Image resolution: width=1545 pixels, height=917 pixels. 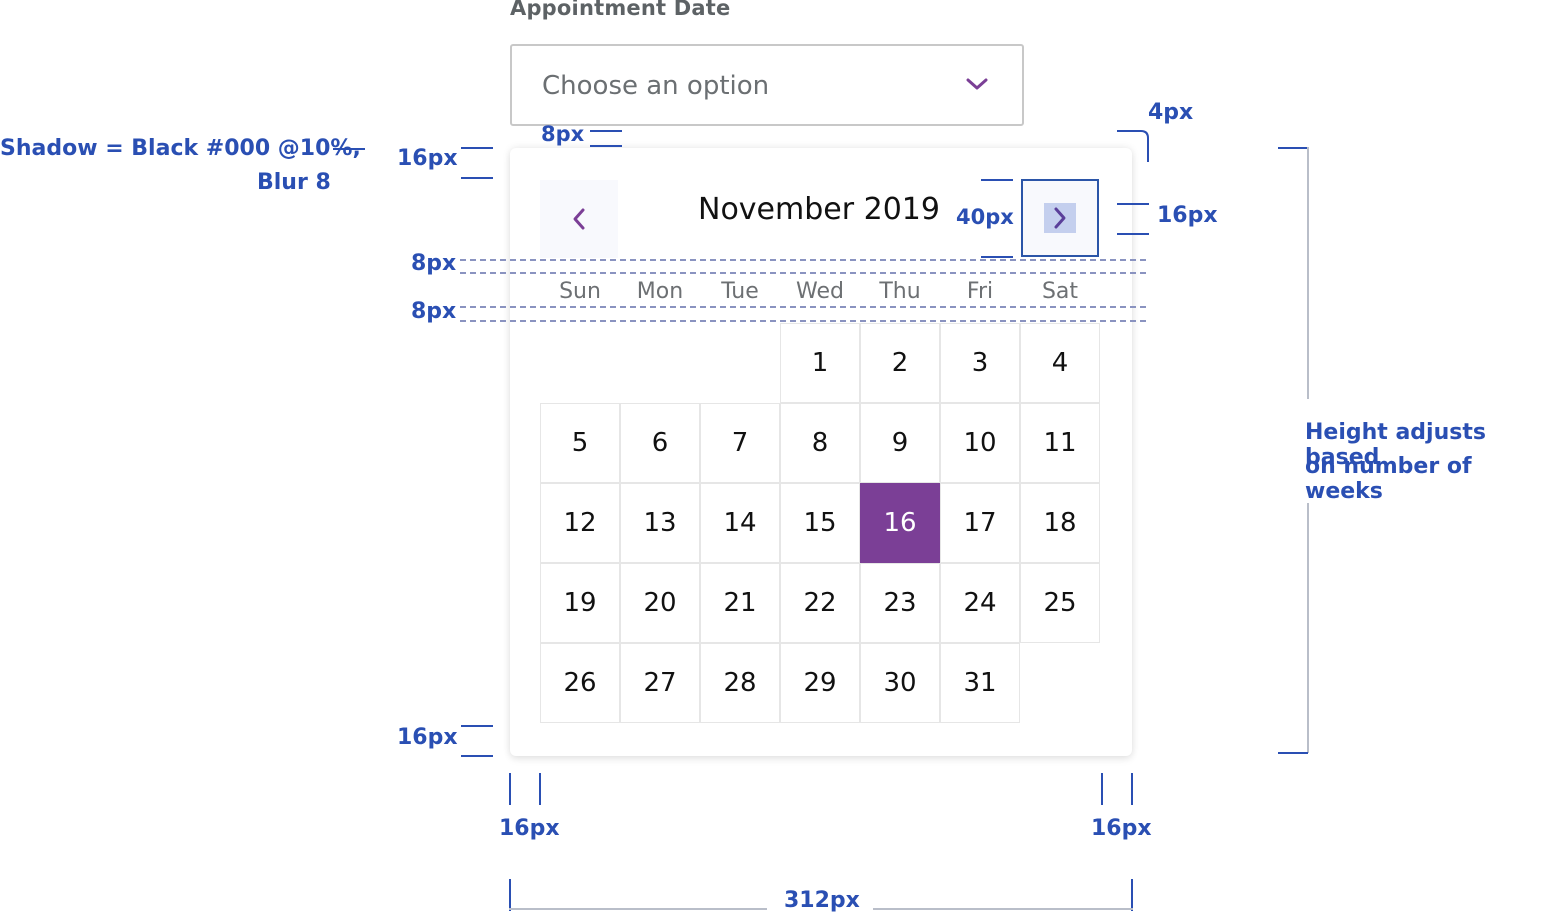 I want to click on total-width-label: 312px, so click(x=822, y=900).